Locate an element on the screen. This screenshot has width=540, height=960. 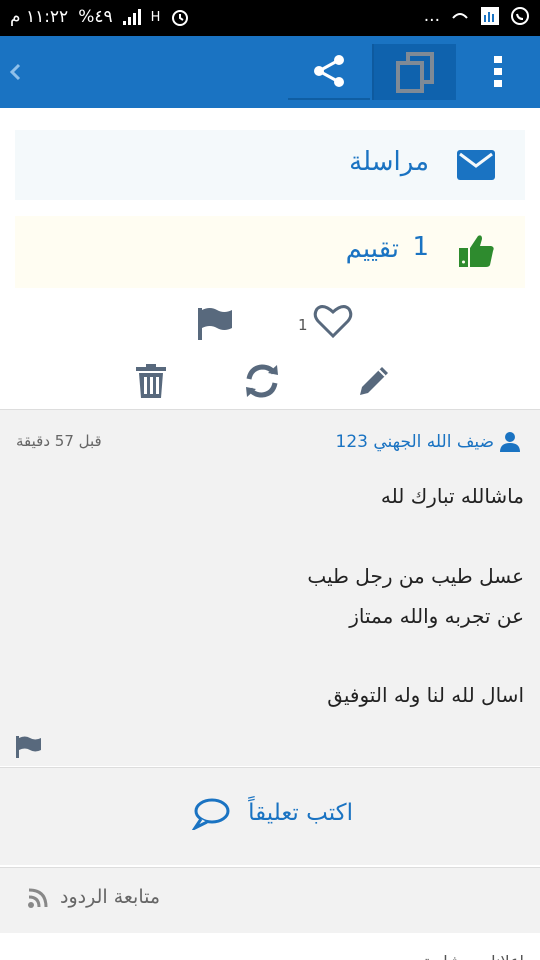
more-options-button is located at coordinates (498, 72).